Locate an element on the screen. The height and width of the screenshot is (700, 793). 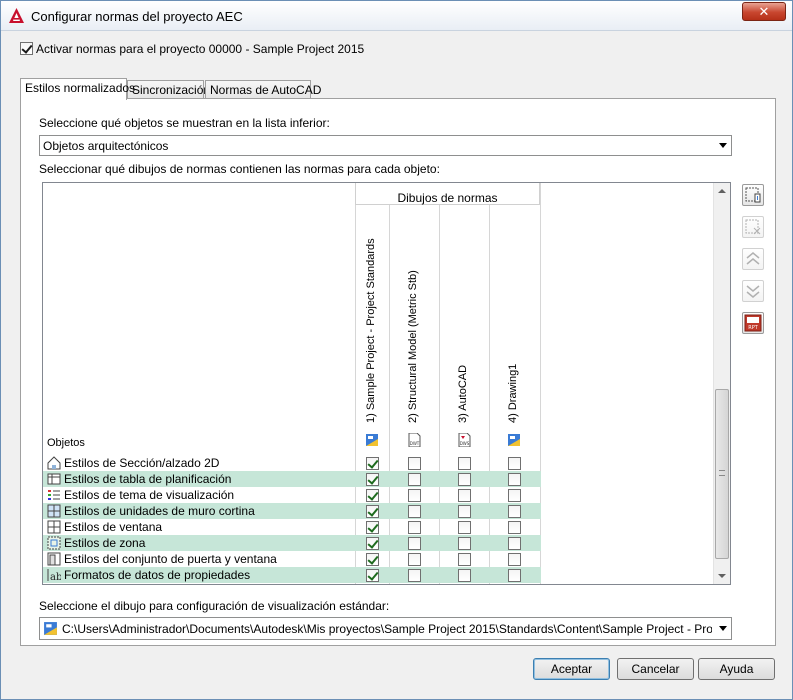
remove-drawing-icon is located at coordinates (753, 227).